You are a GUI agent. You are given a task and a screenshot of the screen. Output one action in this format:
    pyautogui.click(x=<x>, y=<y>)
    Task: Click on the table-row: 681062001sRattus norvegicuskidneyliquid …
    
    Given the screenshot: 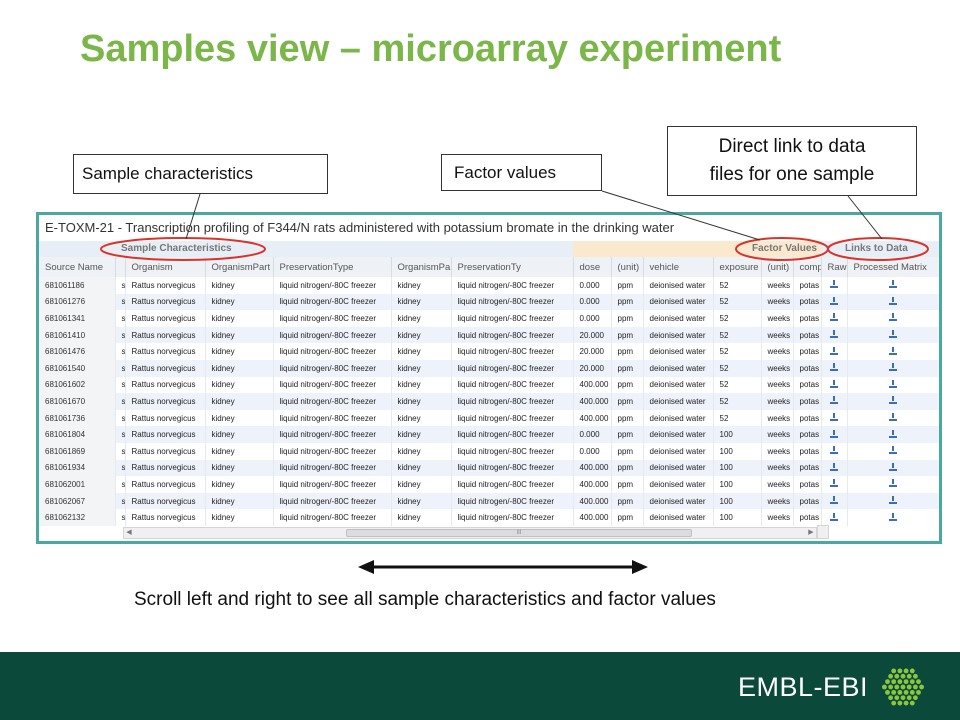 What is the action you would take?
    pyautogui.click(x=489, y=484)
    